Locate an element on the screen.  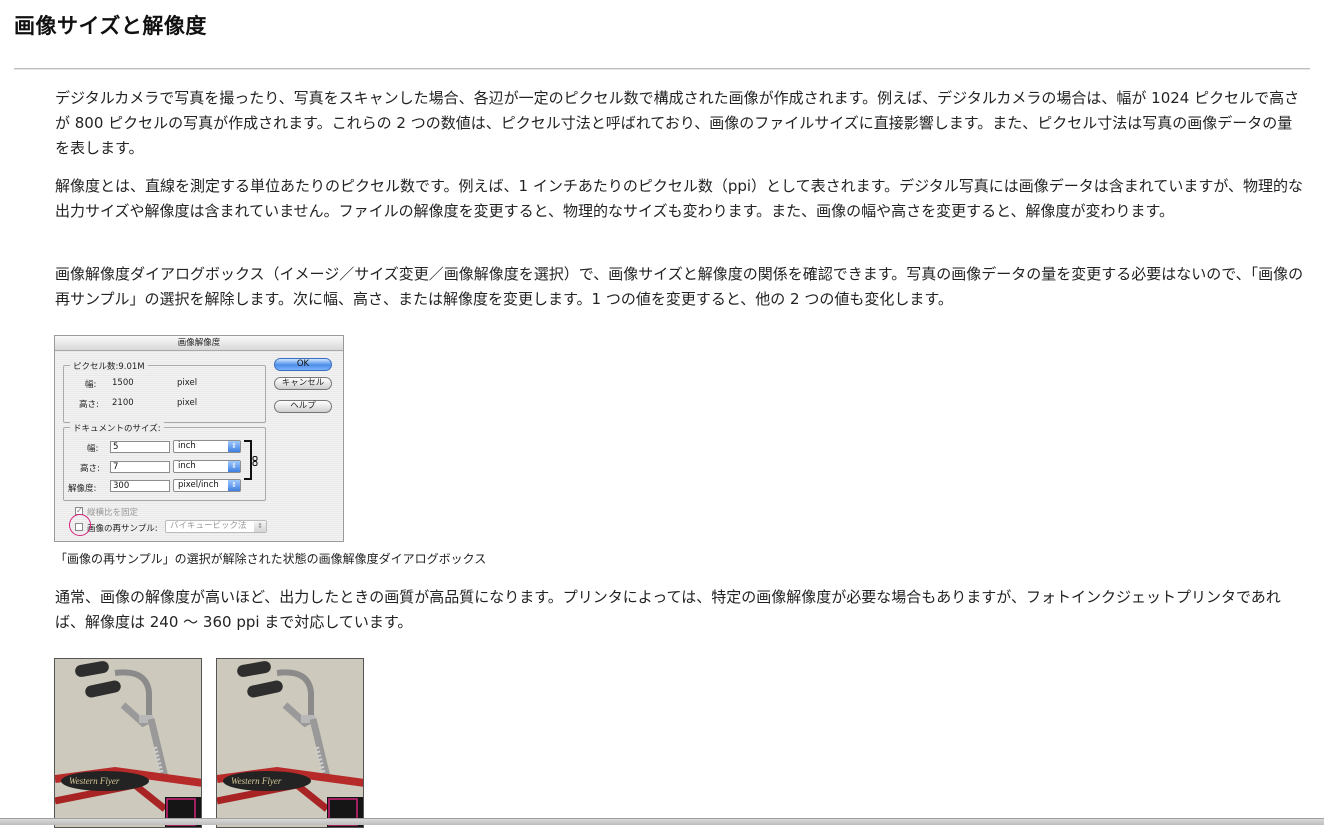
pixel-dimensions-group: ピクセル数:9.01M is located at coordinates (164, 391).